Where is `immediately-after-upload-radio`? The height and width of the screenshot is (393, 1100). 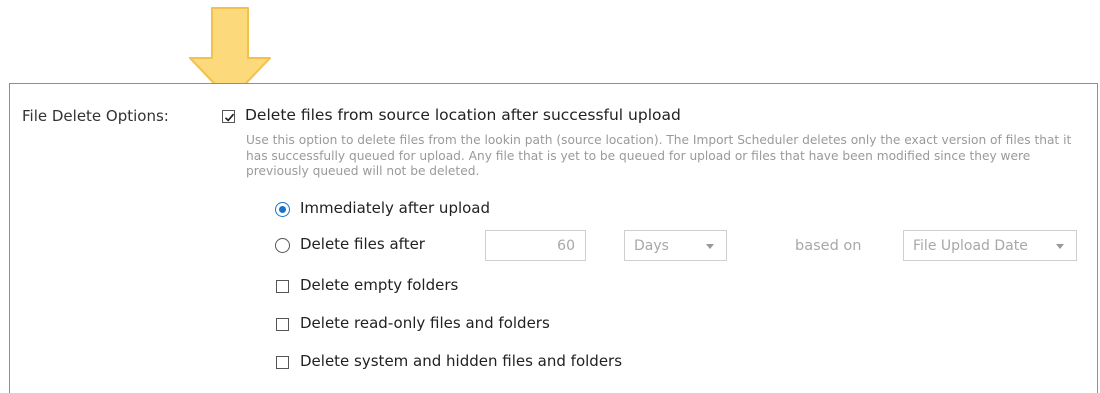
immediately-after-upload-radio is located at coordinates (282, 209).